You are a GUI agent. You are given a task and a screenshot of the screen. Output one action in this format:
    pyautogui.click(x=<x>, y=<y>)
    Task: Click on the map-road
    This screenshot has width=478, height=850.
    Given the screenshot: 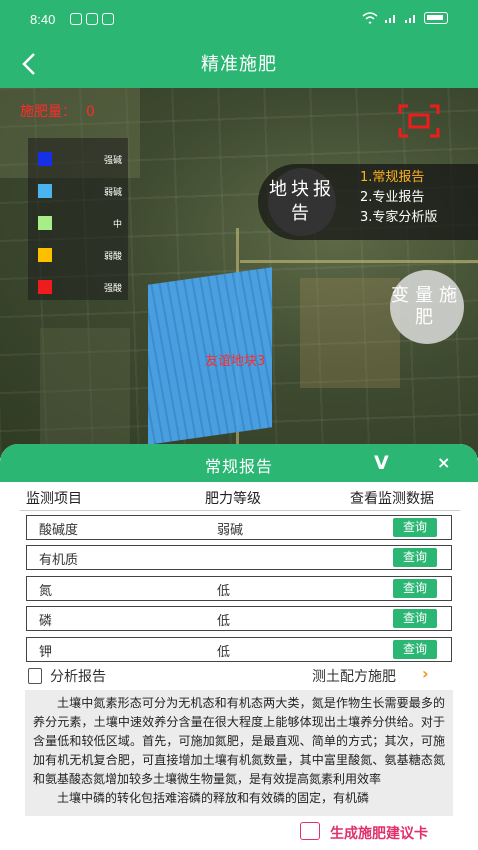 What is the action you would take?
    pyautogui.click(x=359, y=261)
    